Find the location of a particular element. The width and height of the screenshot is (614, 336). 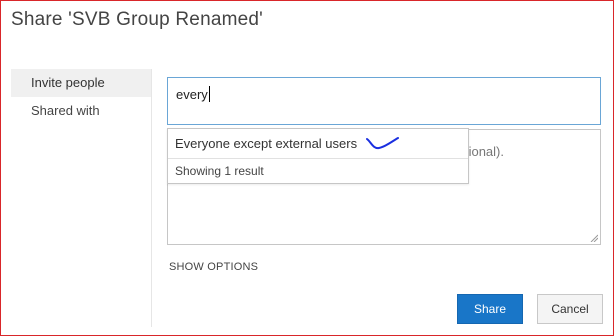

nav-item-invite-people: Invite people is located at coordinates (81, 83).